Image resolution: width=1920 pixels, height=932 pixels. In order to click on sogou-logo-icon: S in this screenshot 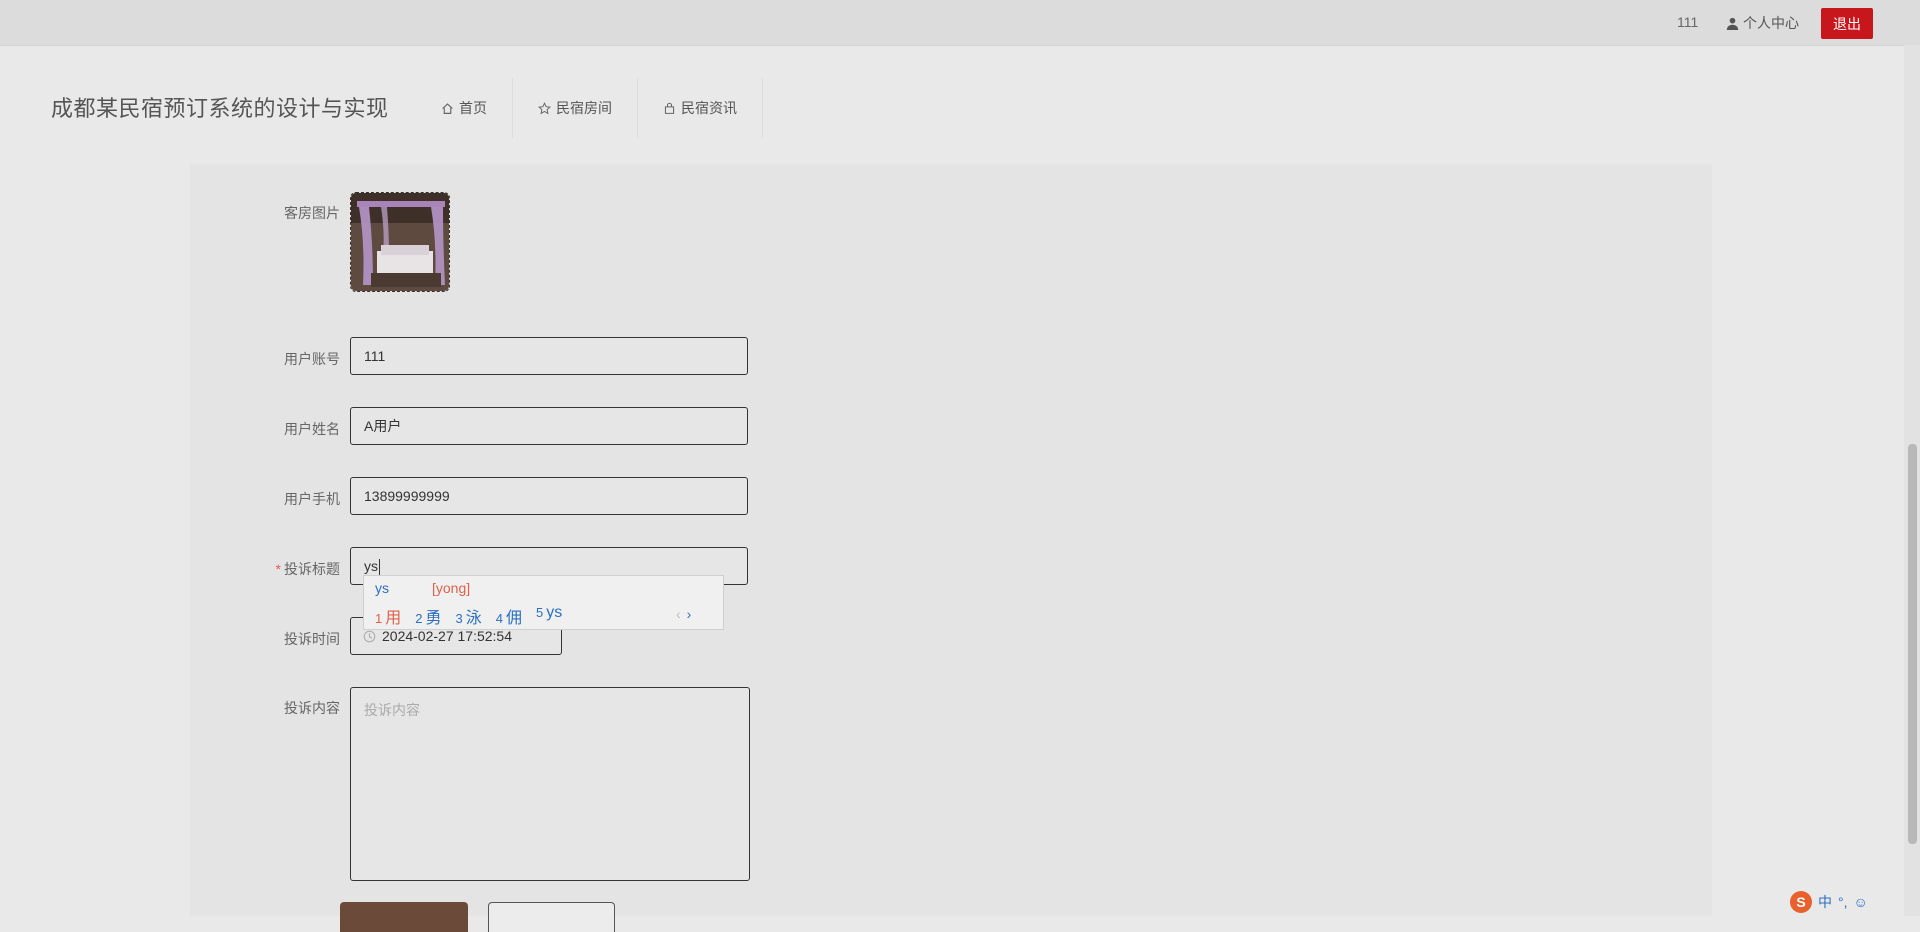, I will do `click(1801, 902)`.